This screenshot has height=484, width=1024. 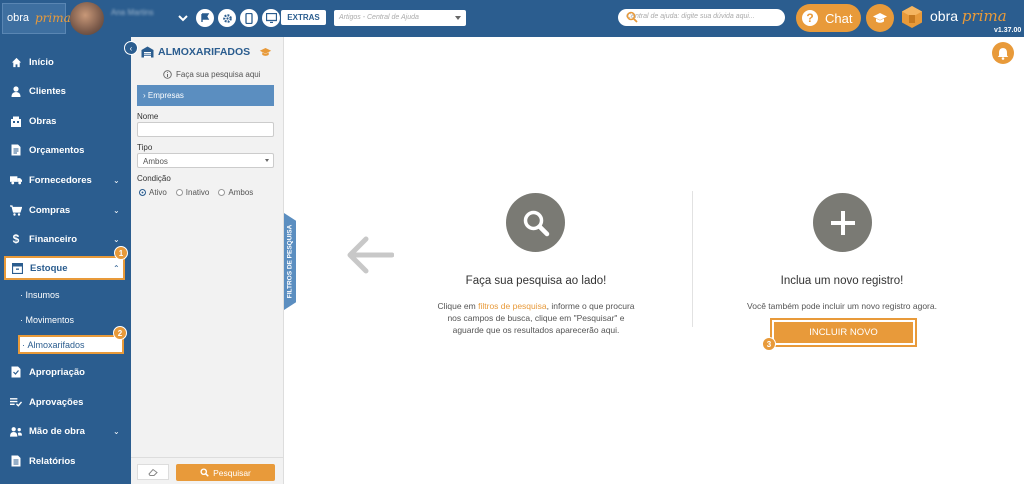 I want to click on sidebar-item-clientes: Clientes, so click(x=65, y=91).